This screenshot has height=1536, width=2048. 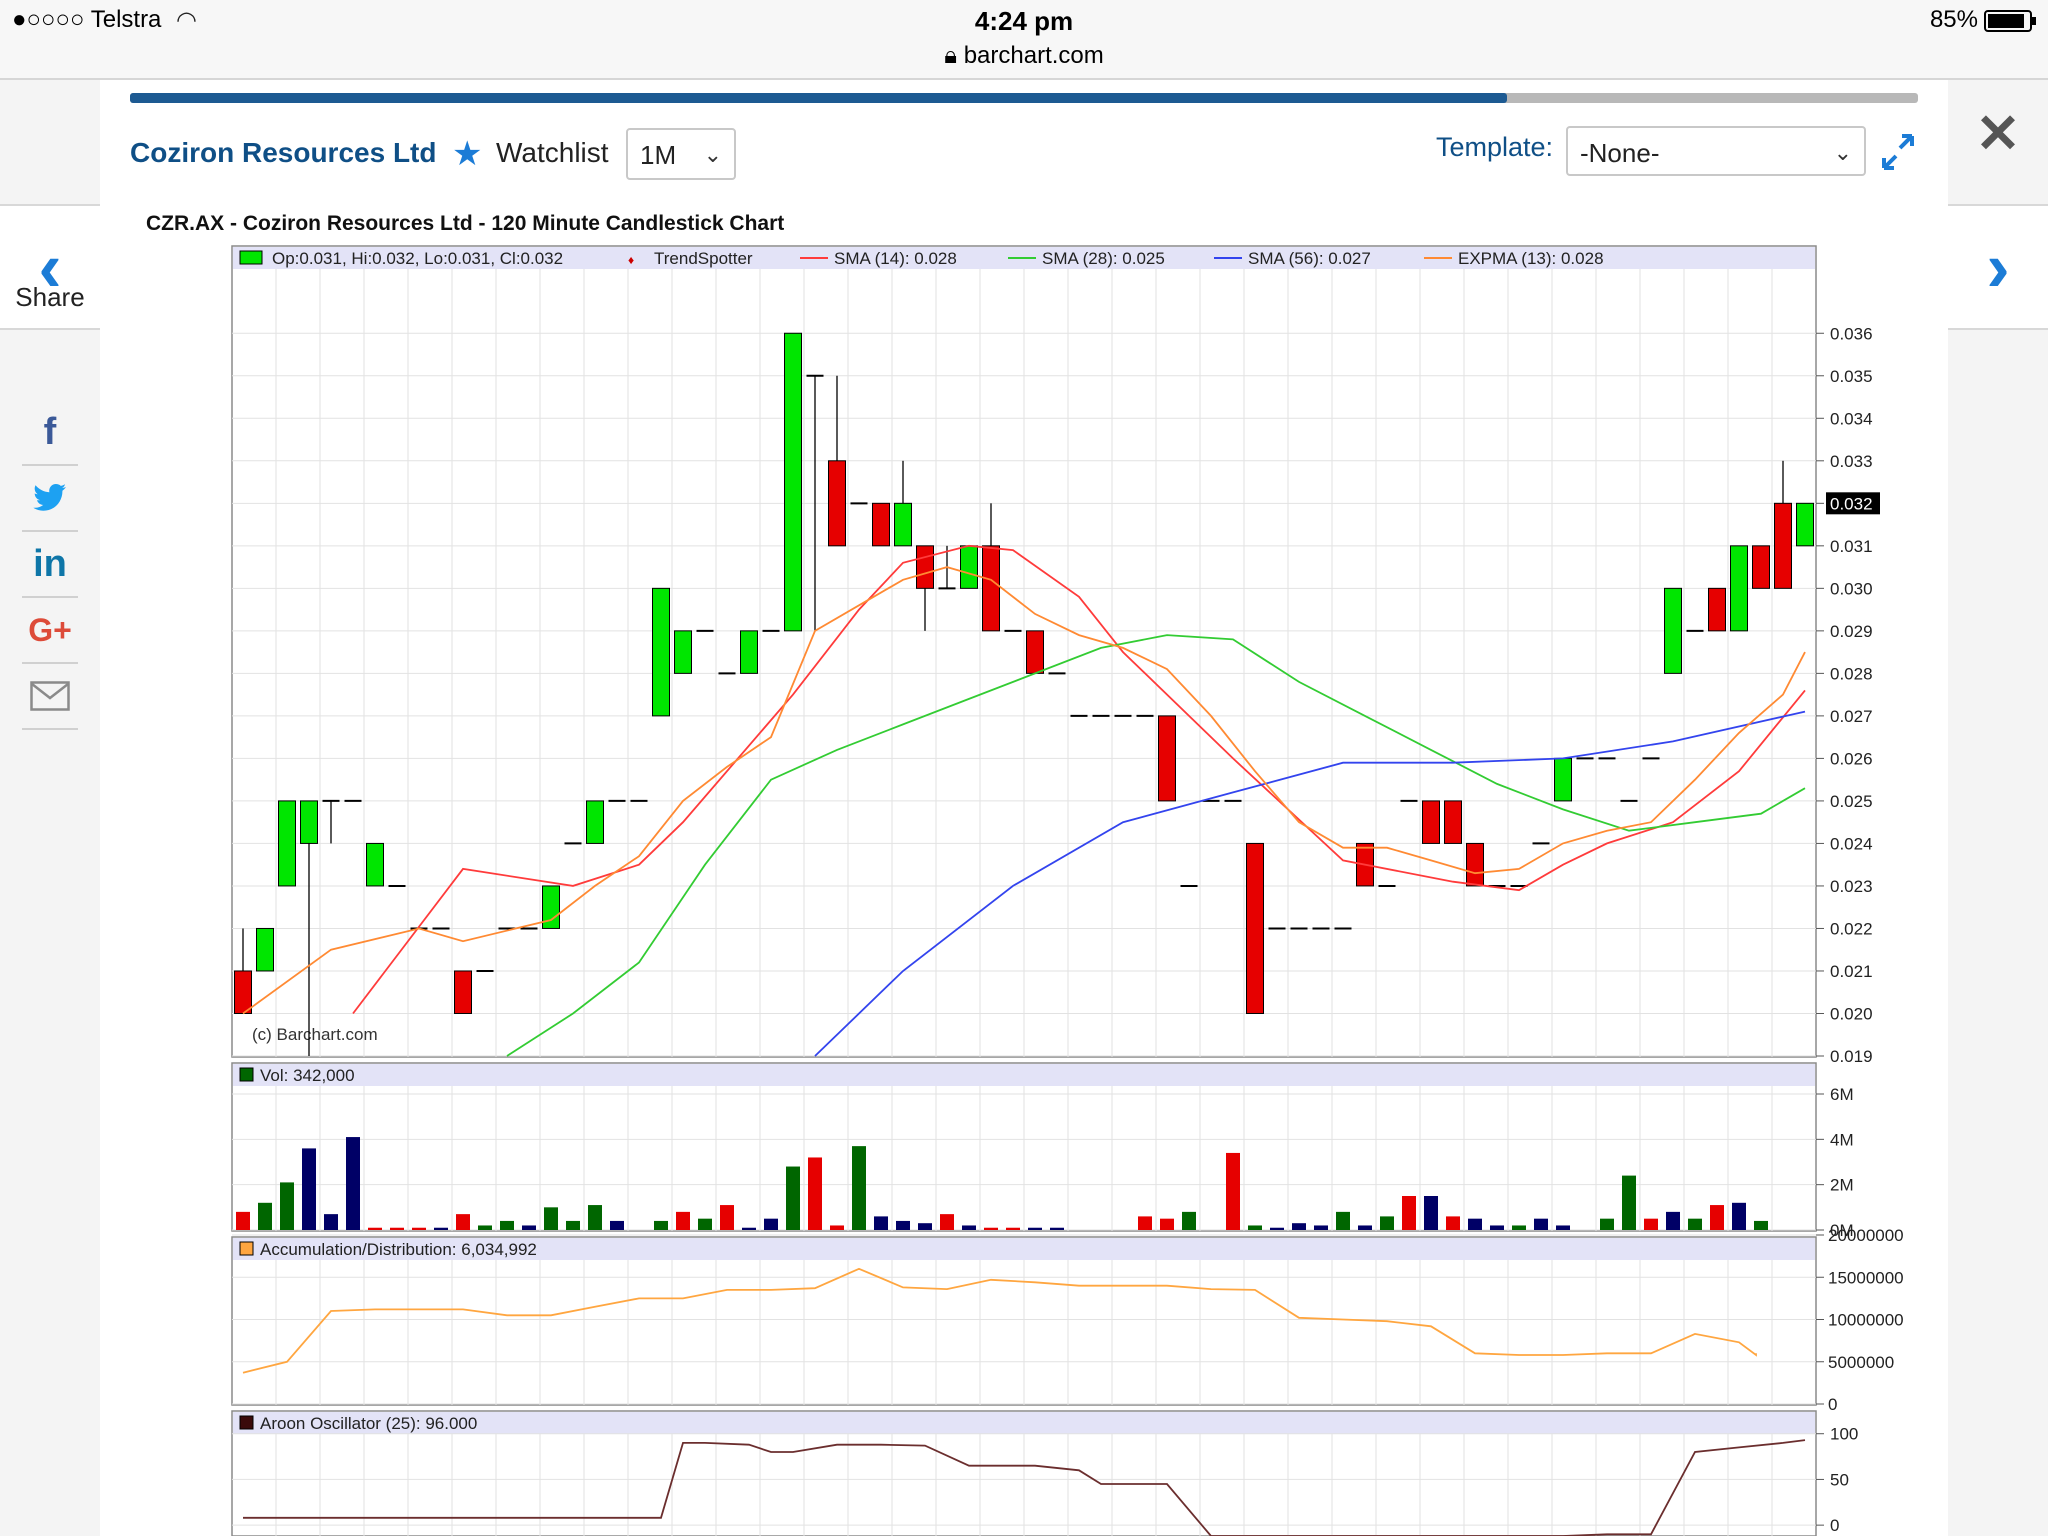 What do you see at coordinates (398, 1249) in the screenshot?
I see `legend-ad: Accumulation/Distribution: 6,034,992` at bounding box center [398, 1249].